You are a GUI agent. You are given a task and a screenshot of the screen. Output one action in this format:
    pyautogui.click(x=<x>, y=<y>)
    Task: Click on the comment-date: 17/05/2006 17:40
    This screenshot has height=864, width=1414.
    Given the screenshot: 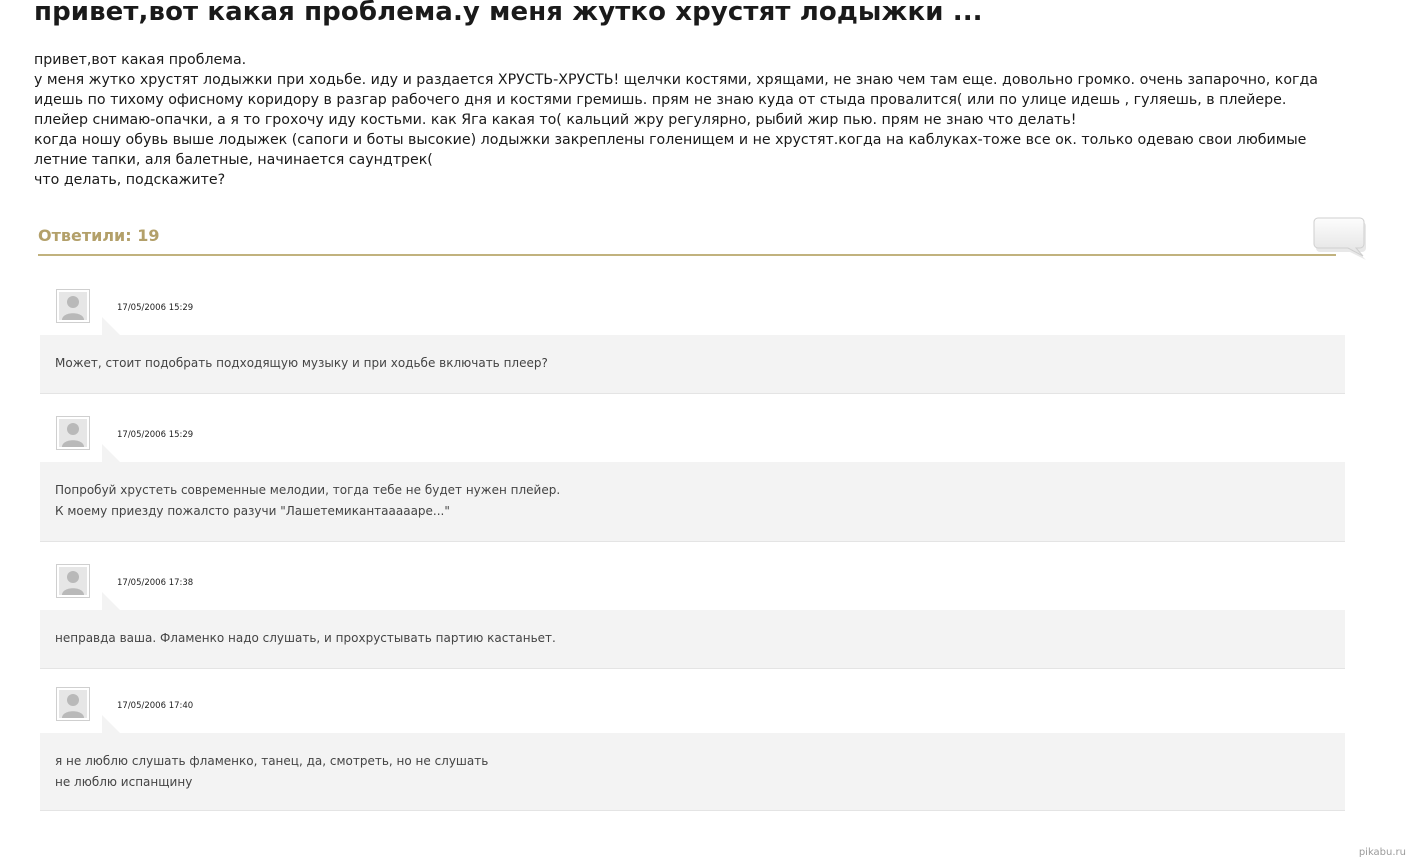 What is the action you would take?
    pyautogui.click(x=155, y=706)
    